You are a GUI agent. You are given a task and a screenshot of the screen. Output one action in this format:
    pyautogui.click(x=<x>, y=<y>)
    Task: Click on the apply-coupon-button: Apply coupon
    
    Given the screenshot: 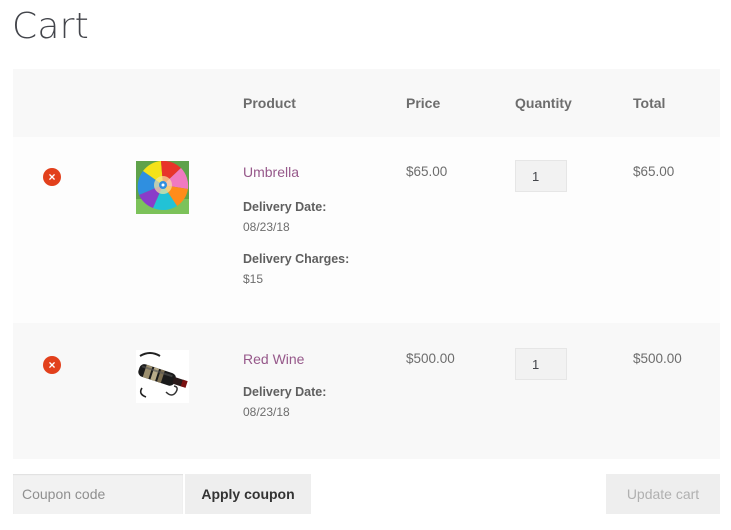 What is the action you would take?
    pyautogui.click(x=248, y=494)
    